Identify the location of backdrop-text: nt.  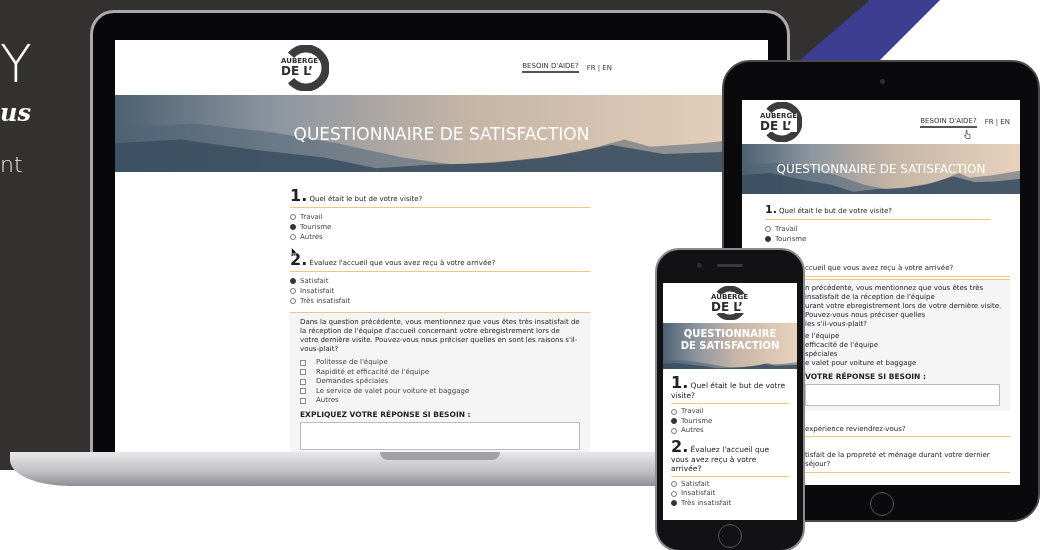
(12, 165).